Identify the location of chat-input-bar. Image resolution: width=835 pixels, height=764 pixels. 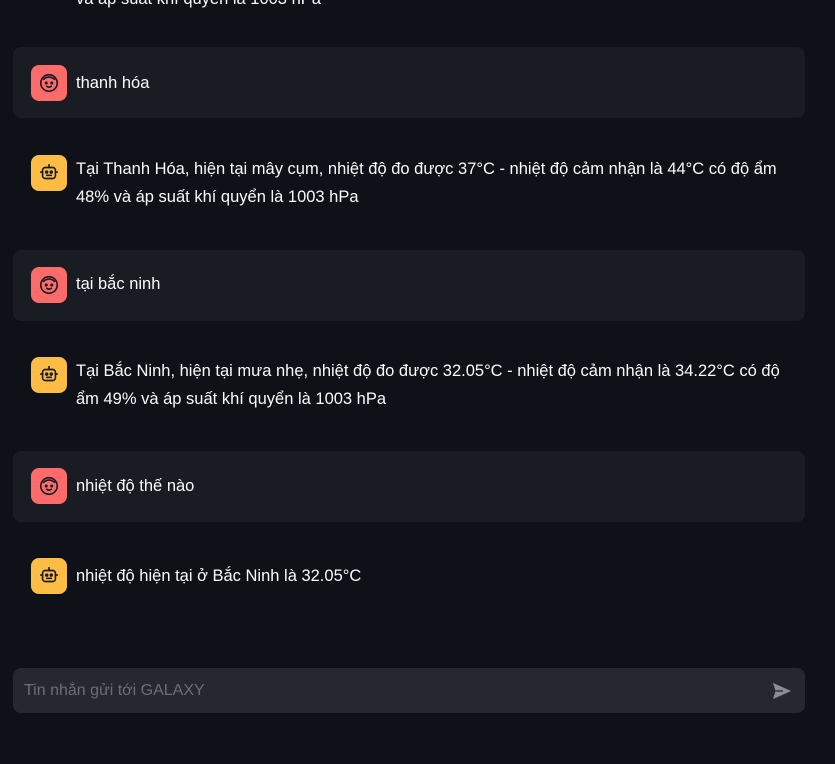
(409, 690).